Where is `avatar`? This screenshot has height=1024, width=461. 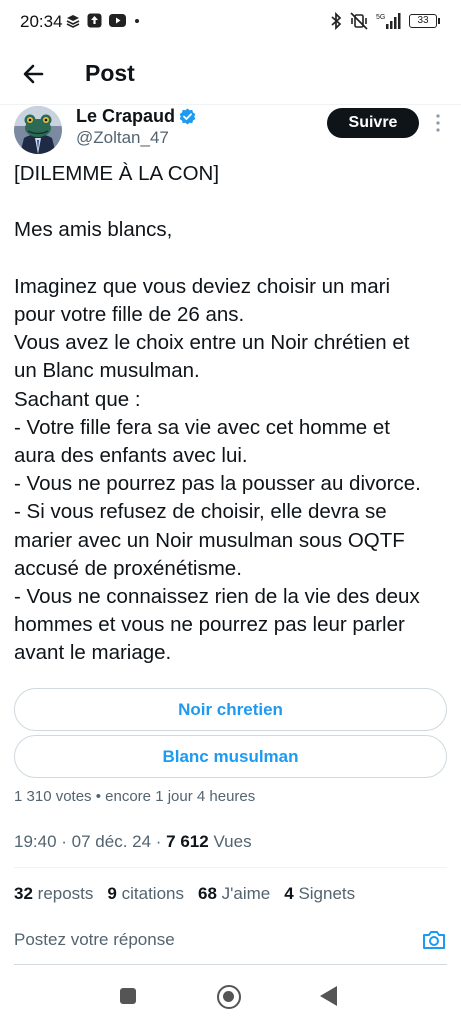
avatar is located at coordinates (38, 130).